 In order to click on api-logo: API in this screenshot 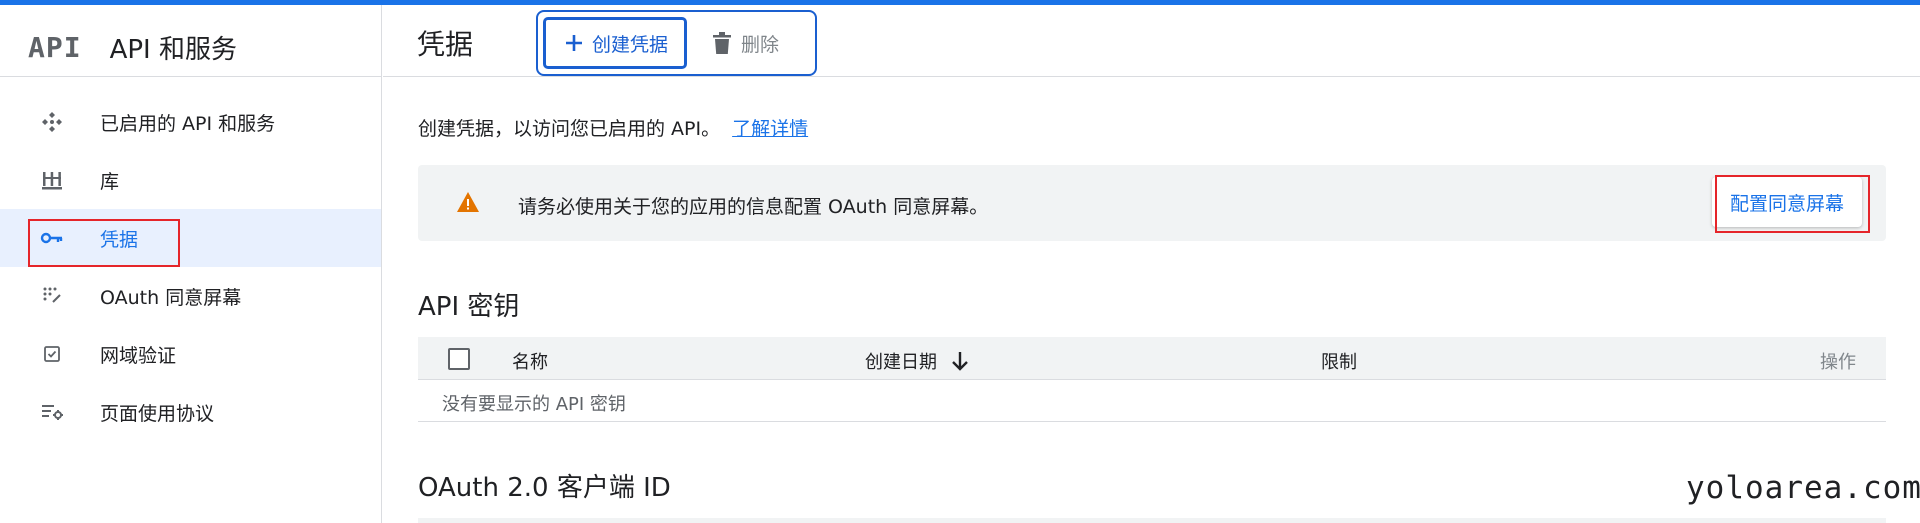, I will do `click(55, 47)`.